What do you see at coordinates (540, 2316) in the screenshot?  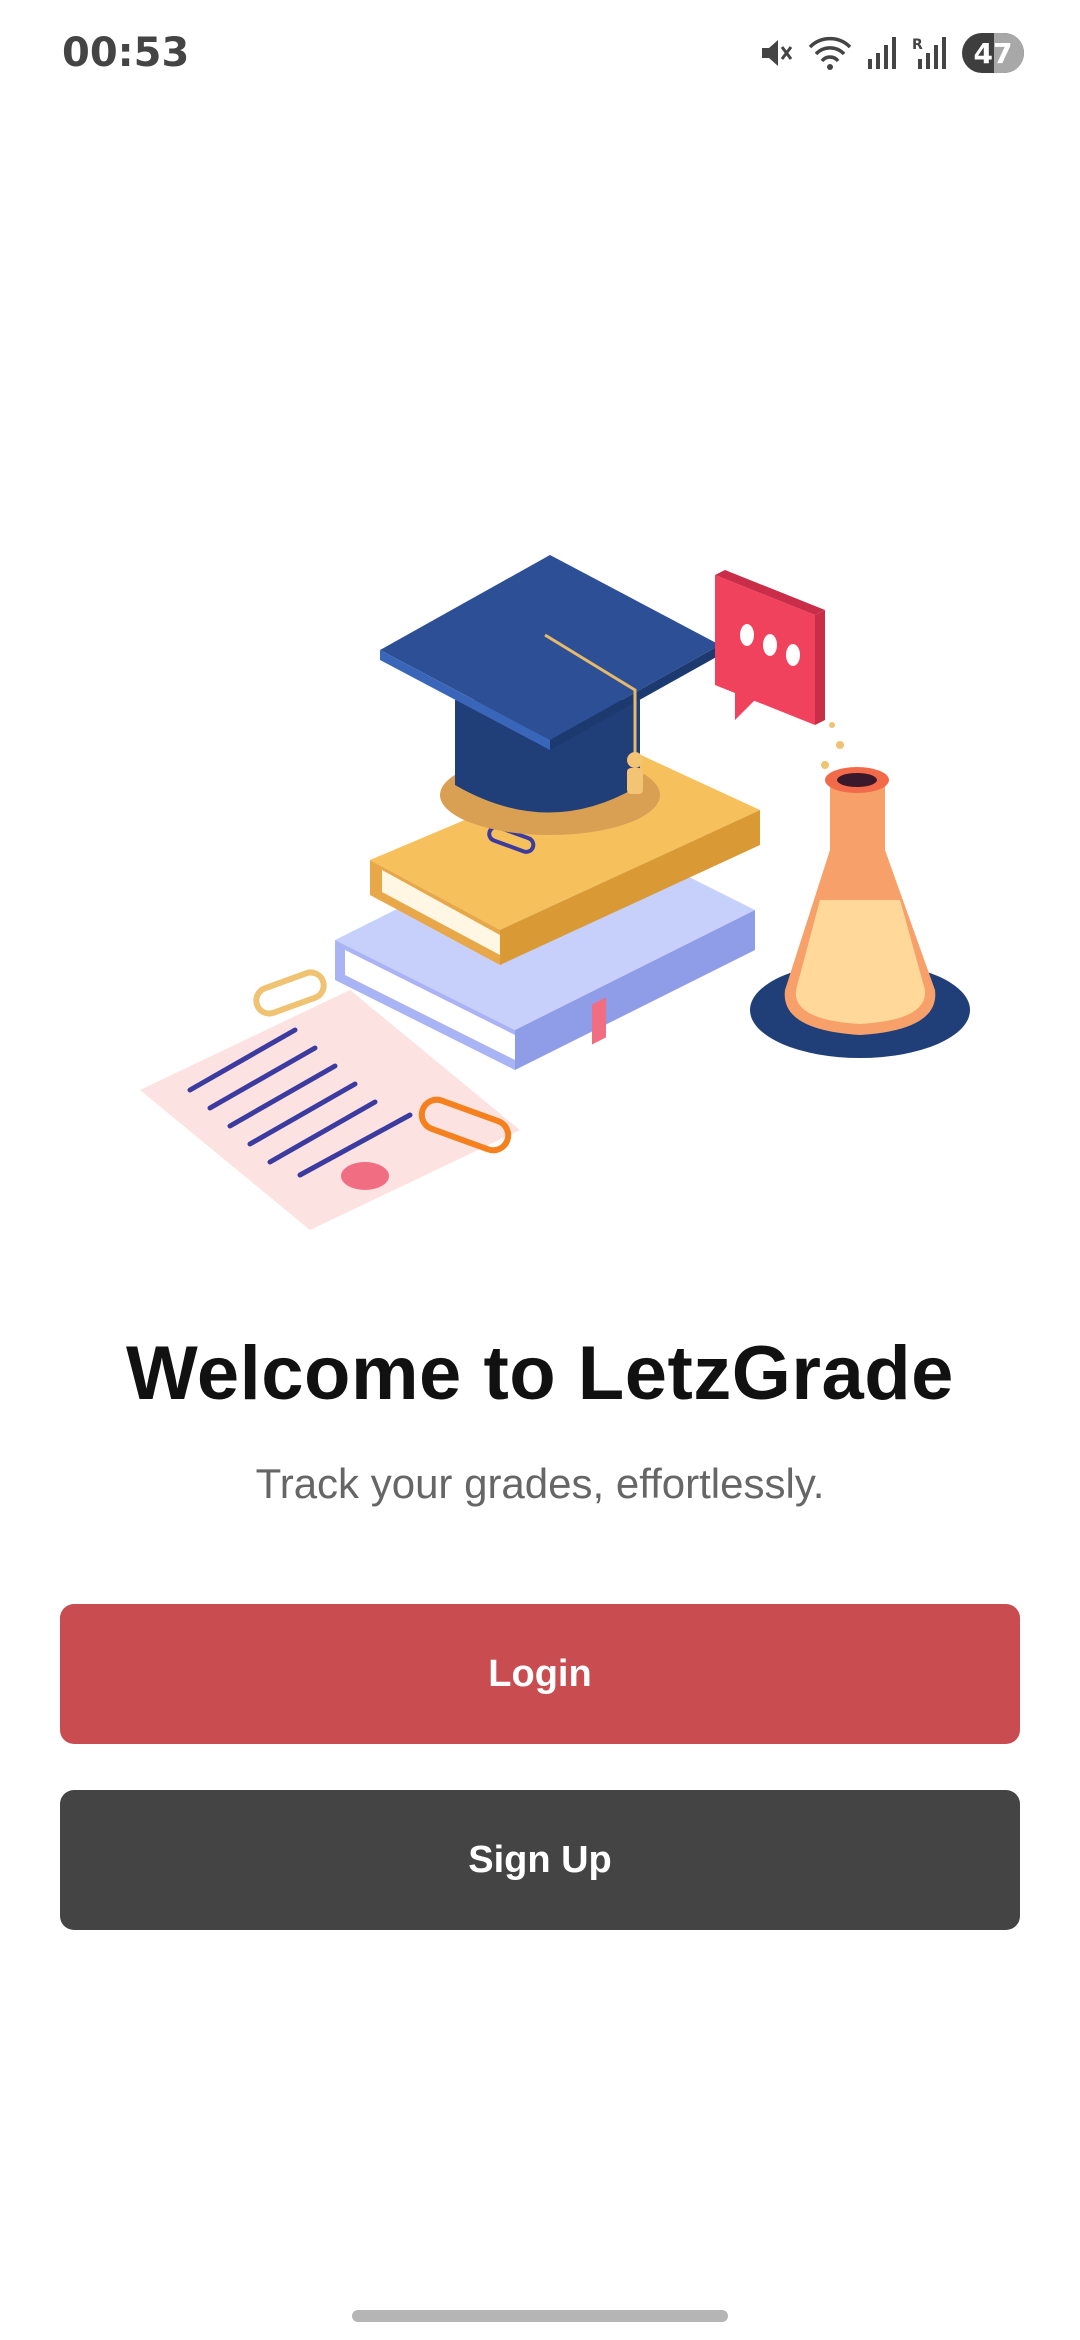 I see `home-indicator` at bounding box center [540, 2316].